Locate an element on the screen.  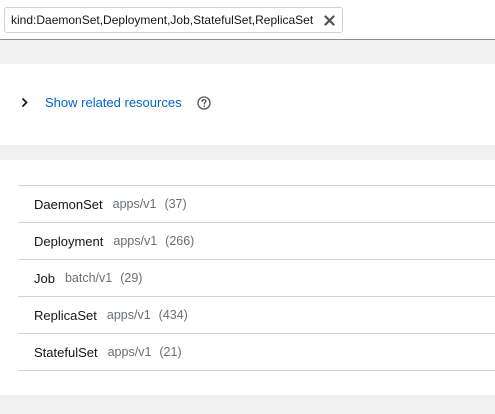
resource-row-job: Job batch/v1 (29) is located at coordinates (256, 278).